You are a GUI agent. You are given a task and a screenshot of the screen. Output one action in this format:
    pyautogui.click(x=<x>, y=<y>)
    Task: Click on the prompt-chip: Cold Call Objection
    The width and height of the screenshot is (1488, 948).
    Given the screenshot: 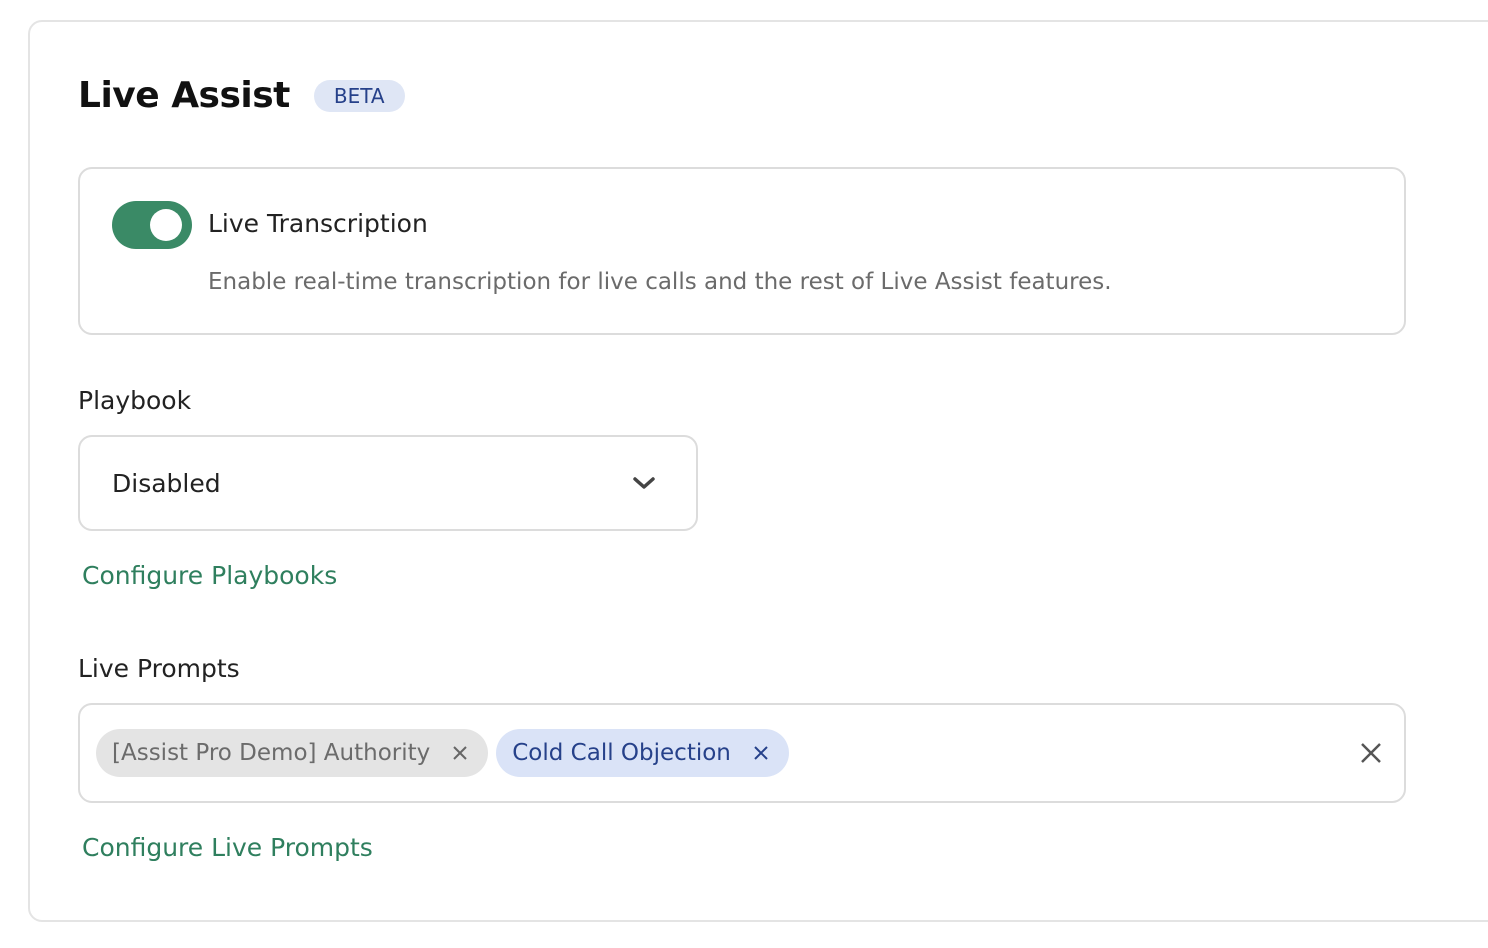 What is the action you would take?
    pyautogui.click(x=642, y=753)
    